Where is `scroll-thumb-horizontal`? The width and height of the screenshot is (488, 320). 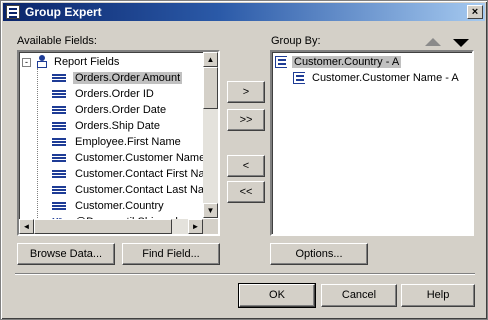
scroll-thumb-horizontal is located at coordinates (103, 226).